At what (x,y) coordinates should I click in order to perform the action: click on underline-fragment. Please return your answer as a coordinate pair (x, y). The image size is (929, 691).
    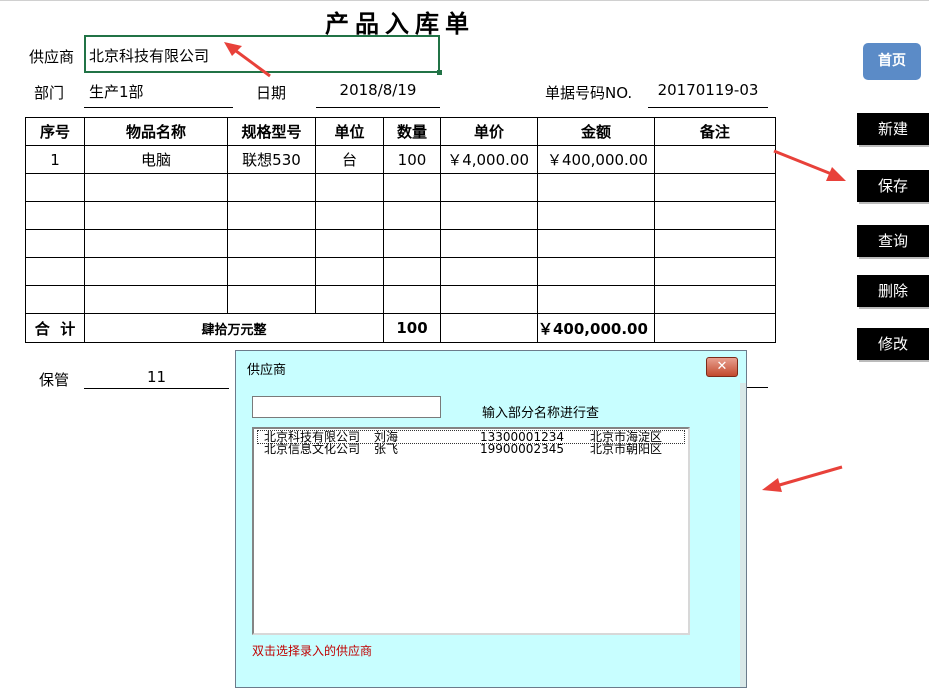
    Looking at the image, I should click on (757, 387).